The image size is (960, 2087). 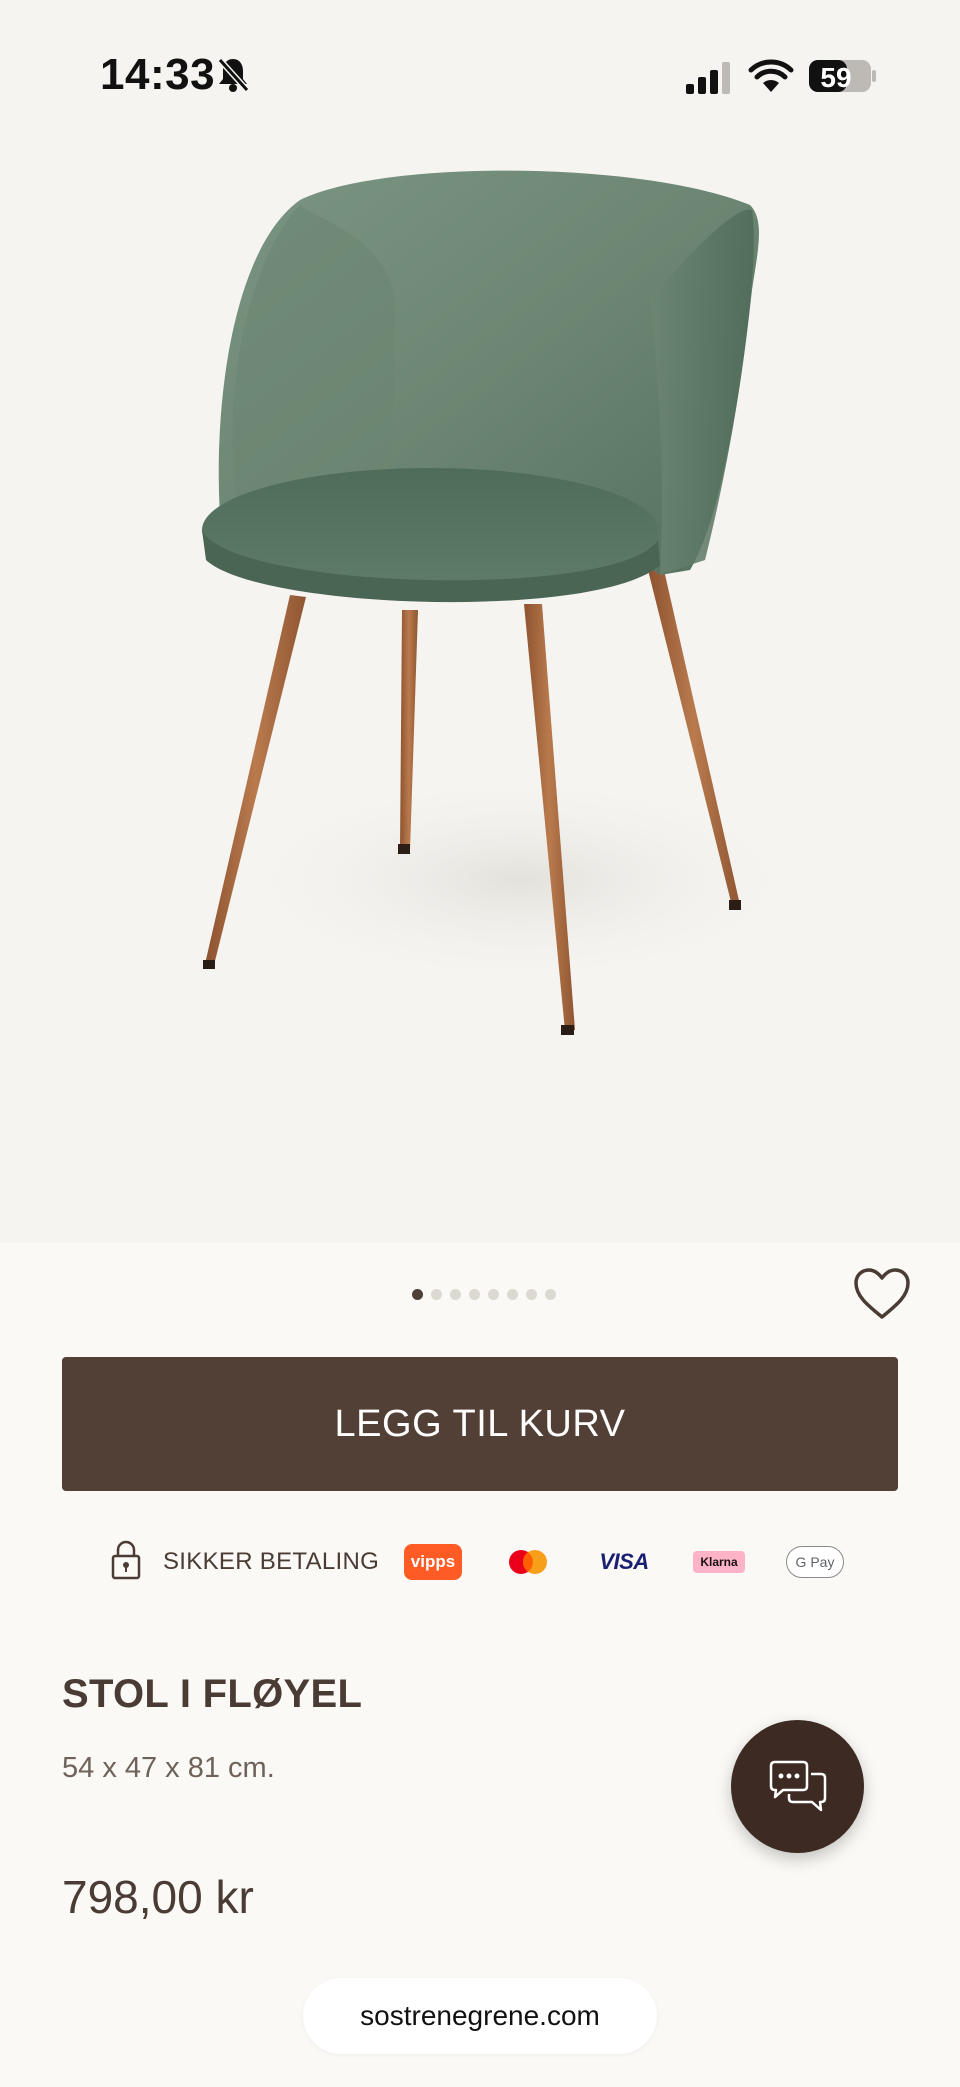 I want to click on browser-url-bar: sostrenegrene.com, so click(x=480, y=2016).